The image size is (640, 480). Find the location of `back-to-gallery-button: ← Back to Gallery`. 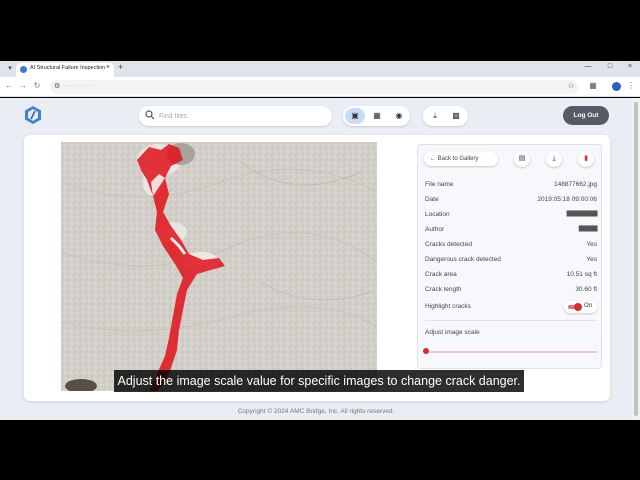

back-to-gallery-button: ← Back to Gallery is located at coordinates (461, 159).